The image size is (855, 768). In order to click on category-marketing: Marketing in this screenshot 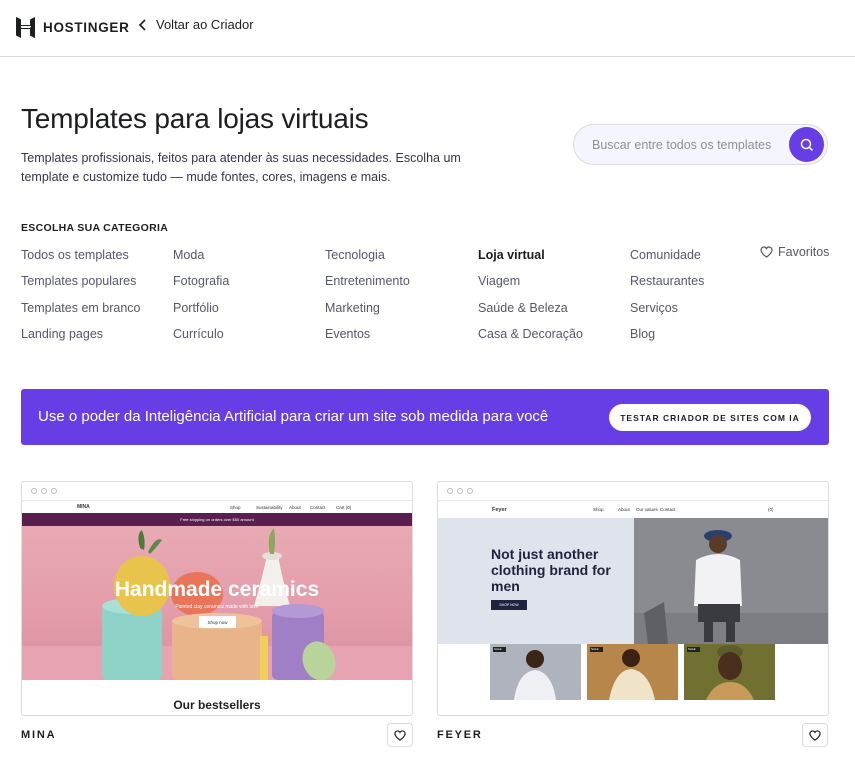, I will do `click(367, 313)`.